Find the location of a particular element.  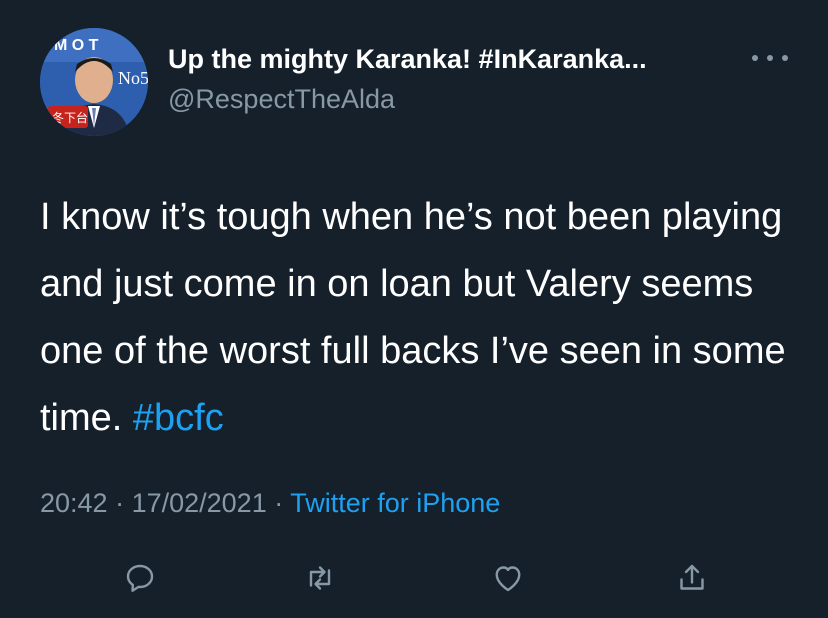

retweet-button is located at coordinates (320, 578).